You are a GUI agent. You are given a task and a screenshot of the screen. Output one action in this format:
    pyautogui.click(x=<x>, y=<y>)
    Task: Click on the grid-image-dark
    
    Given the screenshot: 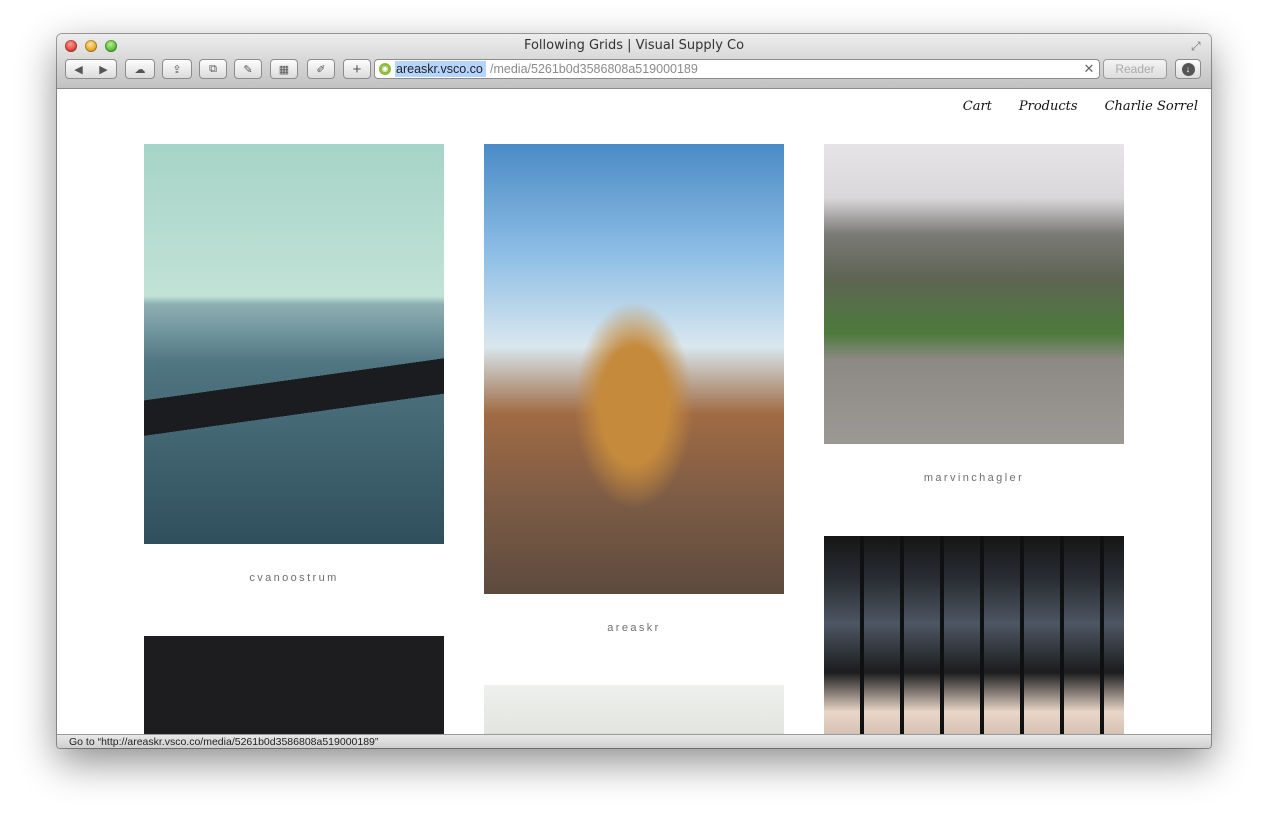 What is the action you would take?
    pyautogui.click(x=294, y=685)
    